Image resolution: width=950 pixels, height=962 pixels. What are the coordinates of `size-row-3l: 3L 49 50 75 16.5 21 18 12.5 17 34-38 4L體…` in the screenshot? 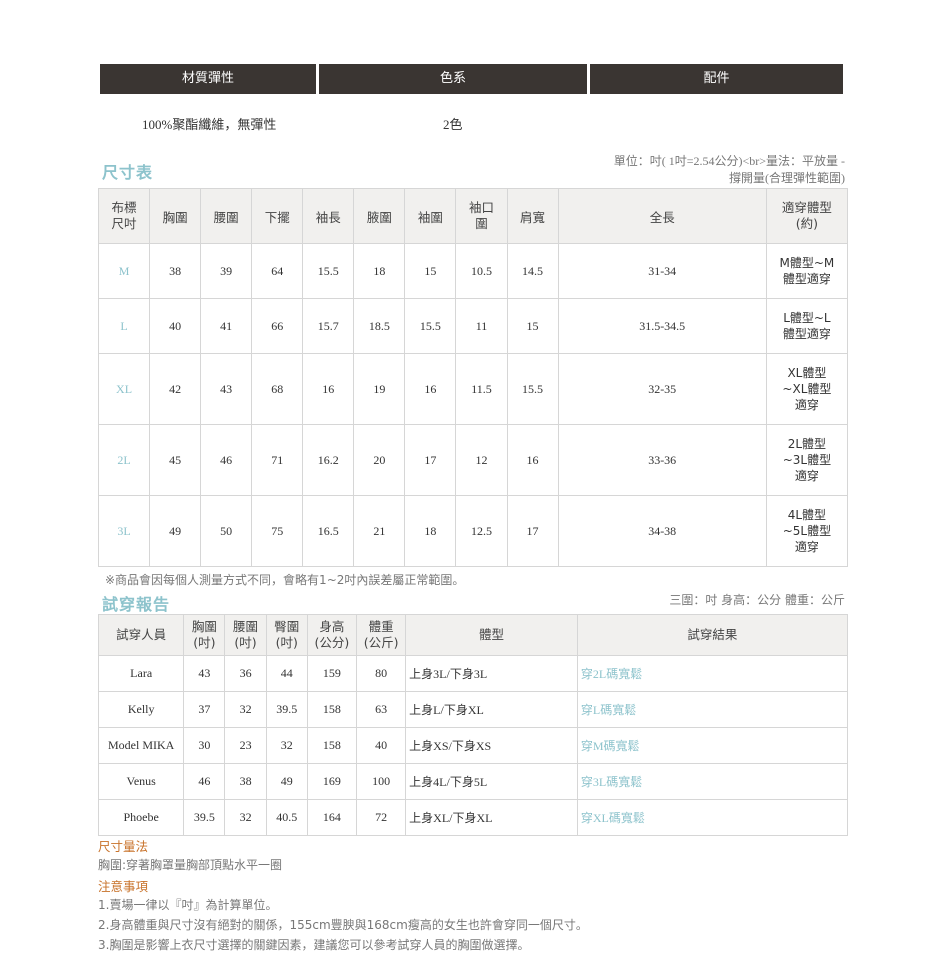 It's located at (473, 531).